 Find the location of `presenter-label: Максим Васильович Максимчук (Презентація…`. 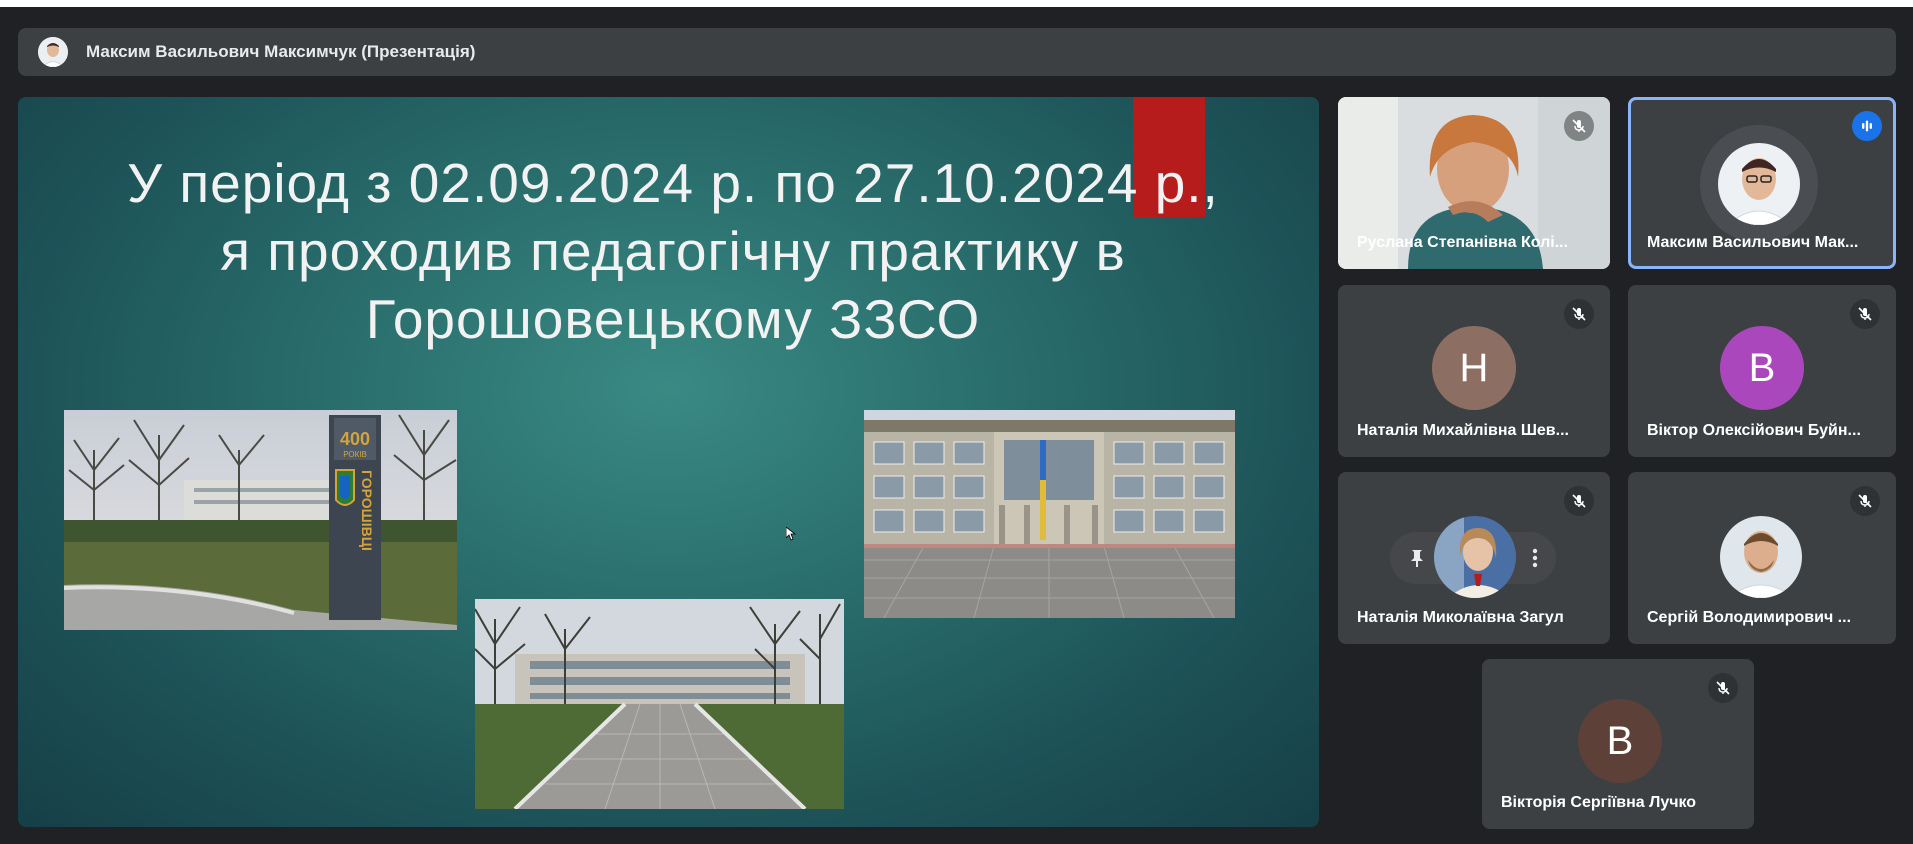

presenter-label: Максим Васильович Максимчук (Презентація… is located at coordinates (281, 51).